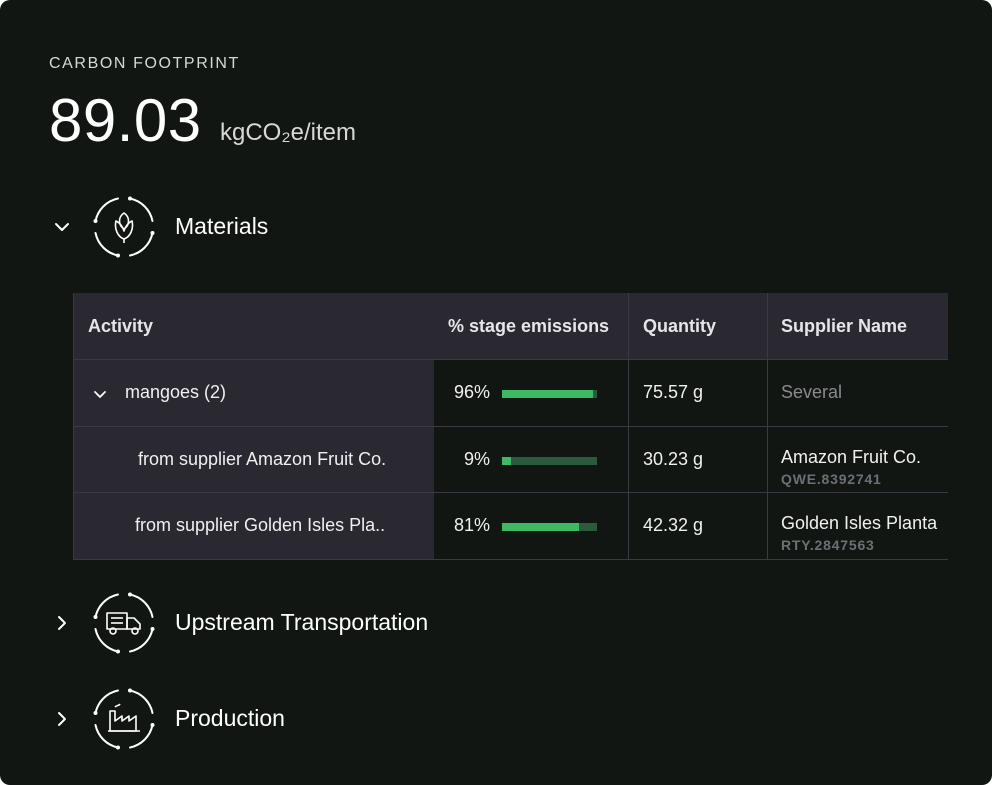 The image size is (992, 785). What do you see at coordinates (125, 120) in the screenshot?
I see `footprint-value: 89.03` at bounding box center [125, 120].